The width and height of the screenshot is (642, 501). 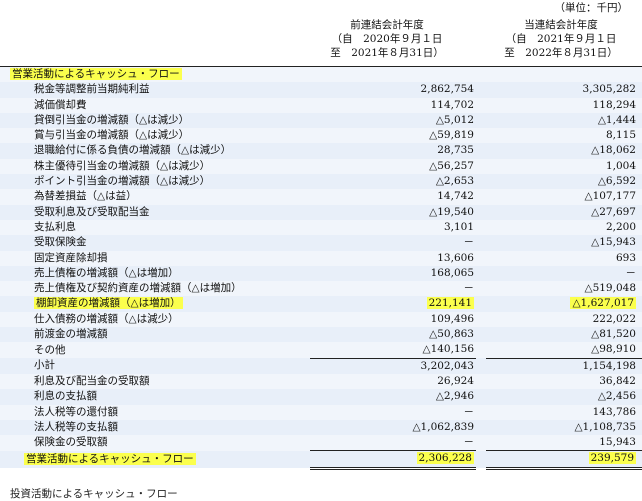 I want to click on table-row: 固定資産除却損 13,606 693, so click(x=321, y=258).